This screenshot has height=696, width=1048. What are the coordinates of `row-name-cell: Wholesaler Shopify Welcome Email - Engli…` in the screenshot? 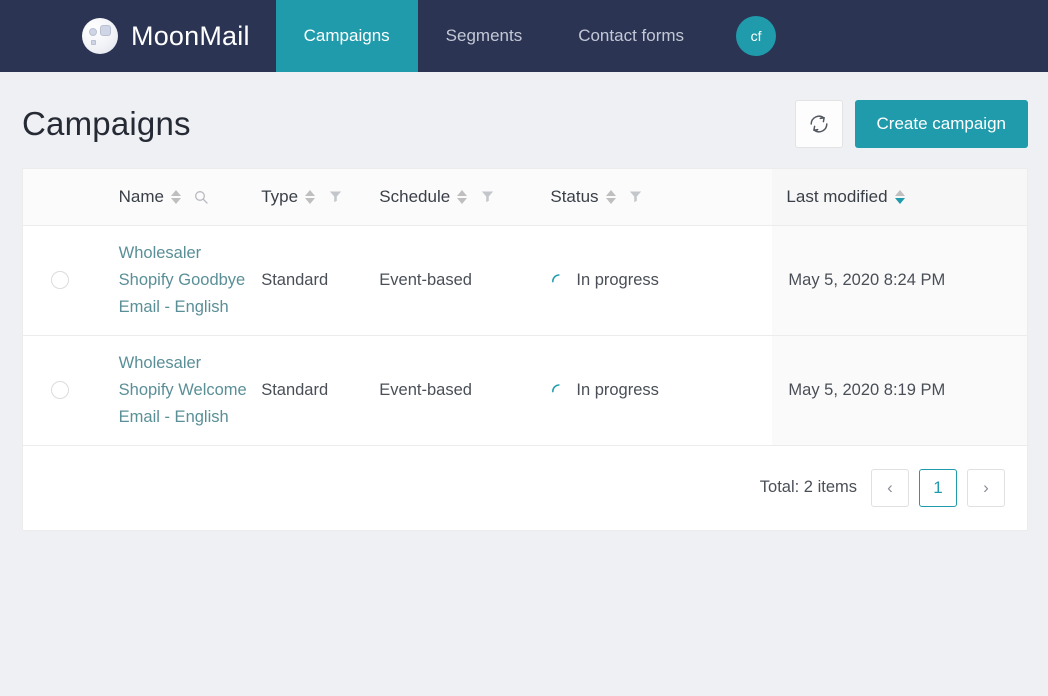 It's located at (186, 390).